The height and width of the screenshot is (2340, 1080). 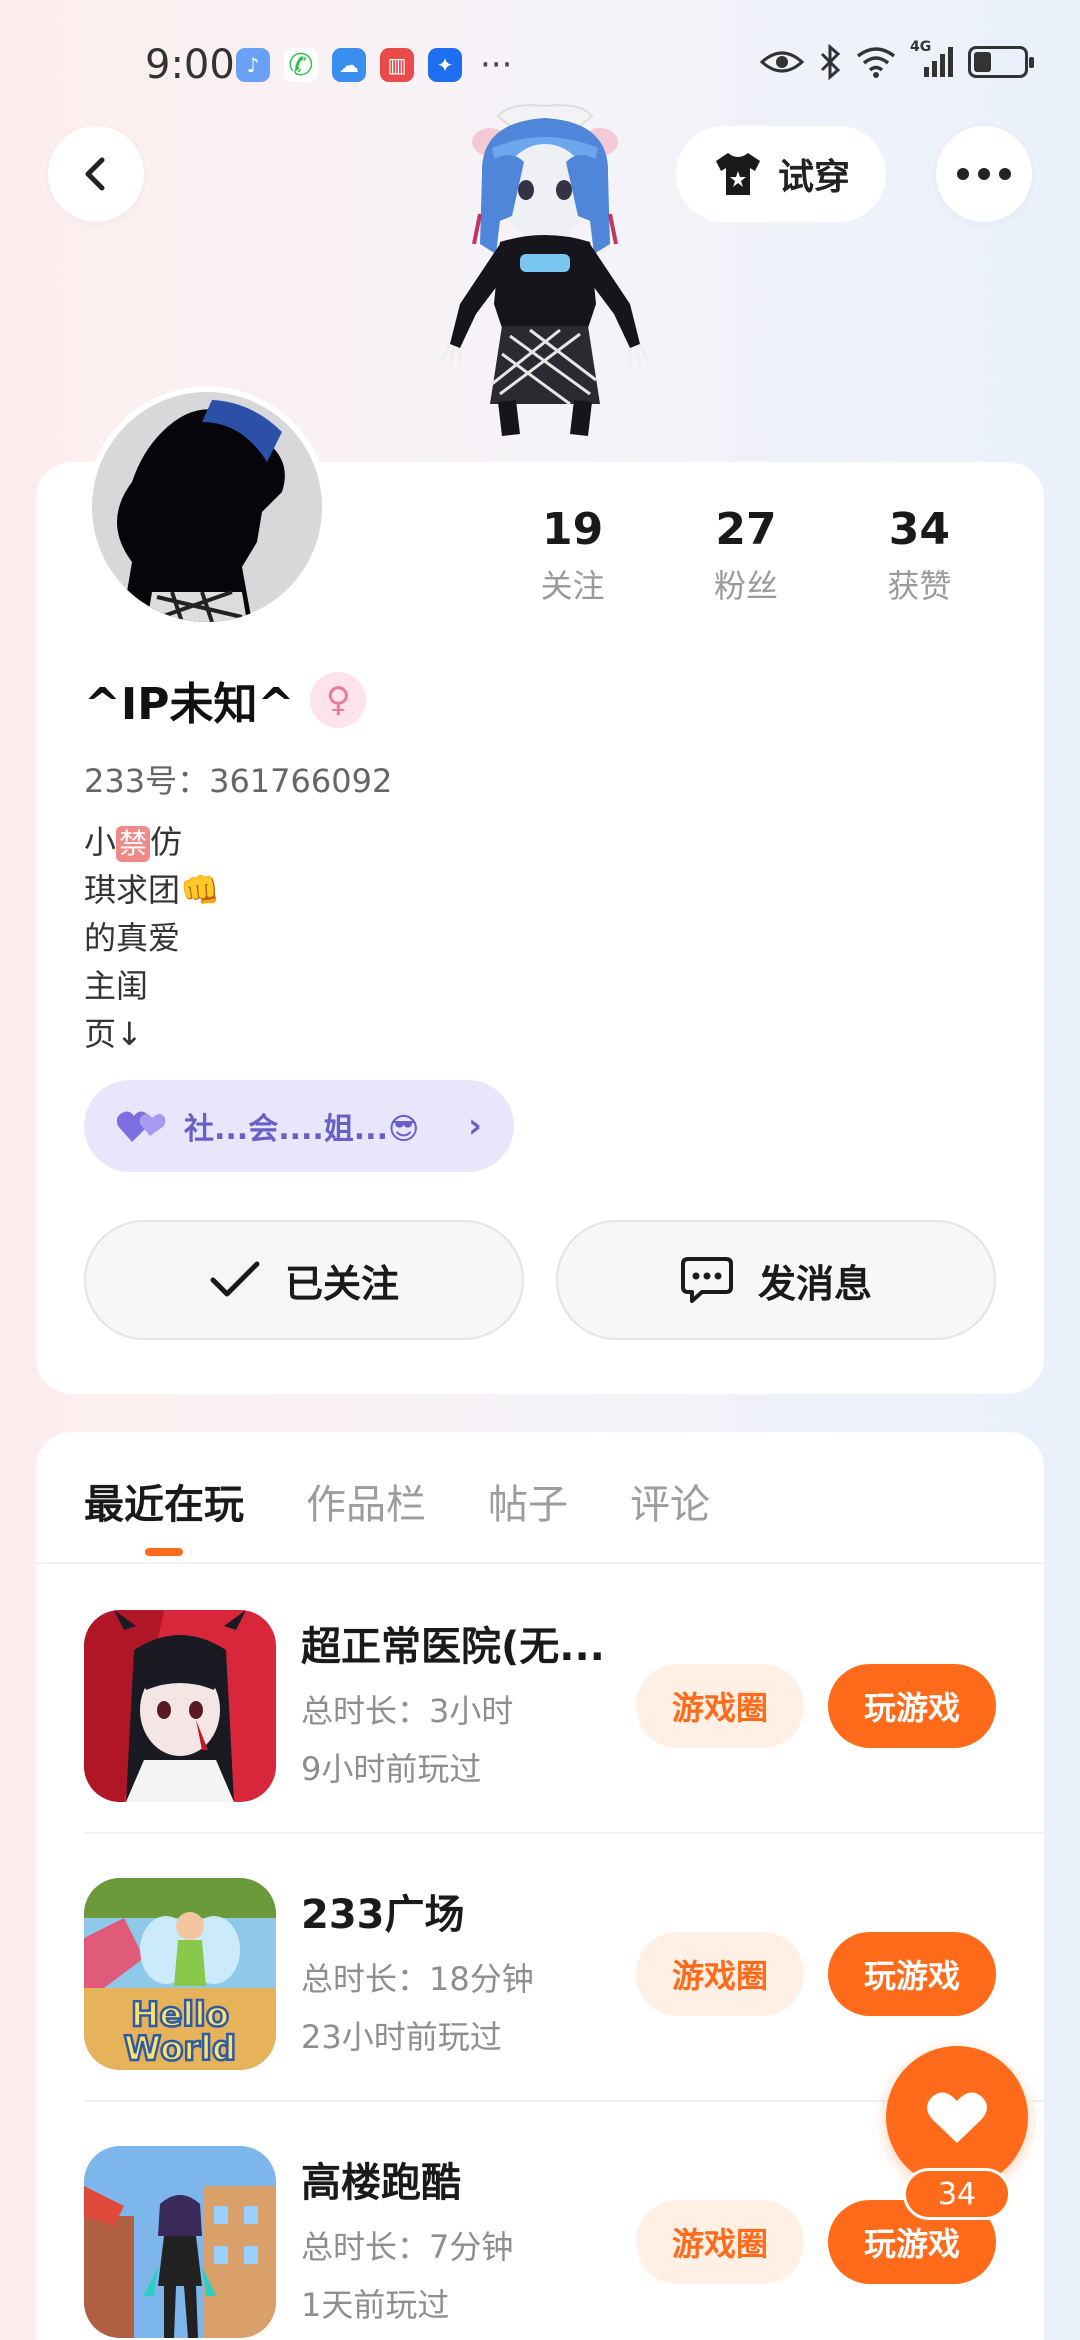 I want to click on avatar-silhouette, so click(x=201, y=511).